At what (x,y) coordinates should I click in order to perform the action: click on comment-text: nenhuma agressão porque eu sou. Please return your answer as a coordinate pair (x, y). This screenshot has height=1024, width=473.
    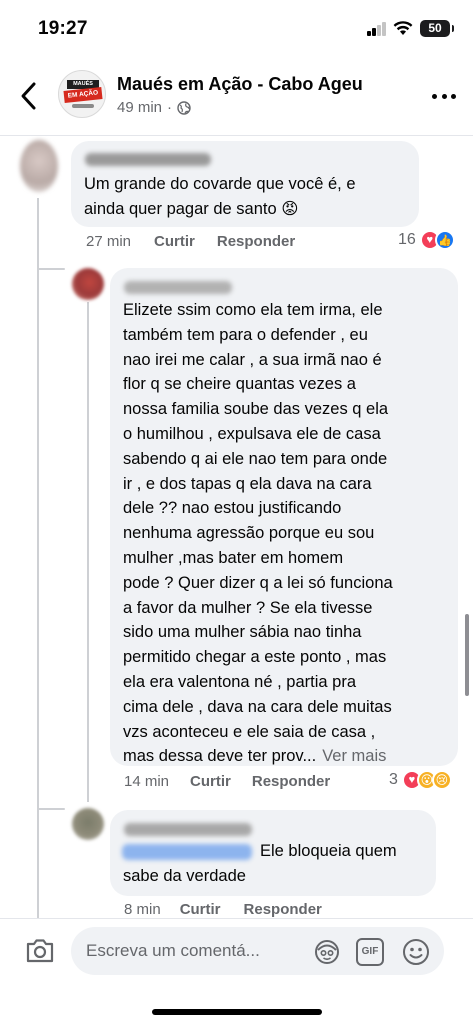
    Looking at the image, I should click on (249, 533).